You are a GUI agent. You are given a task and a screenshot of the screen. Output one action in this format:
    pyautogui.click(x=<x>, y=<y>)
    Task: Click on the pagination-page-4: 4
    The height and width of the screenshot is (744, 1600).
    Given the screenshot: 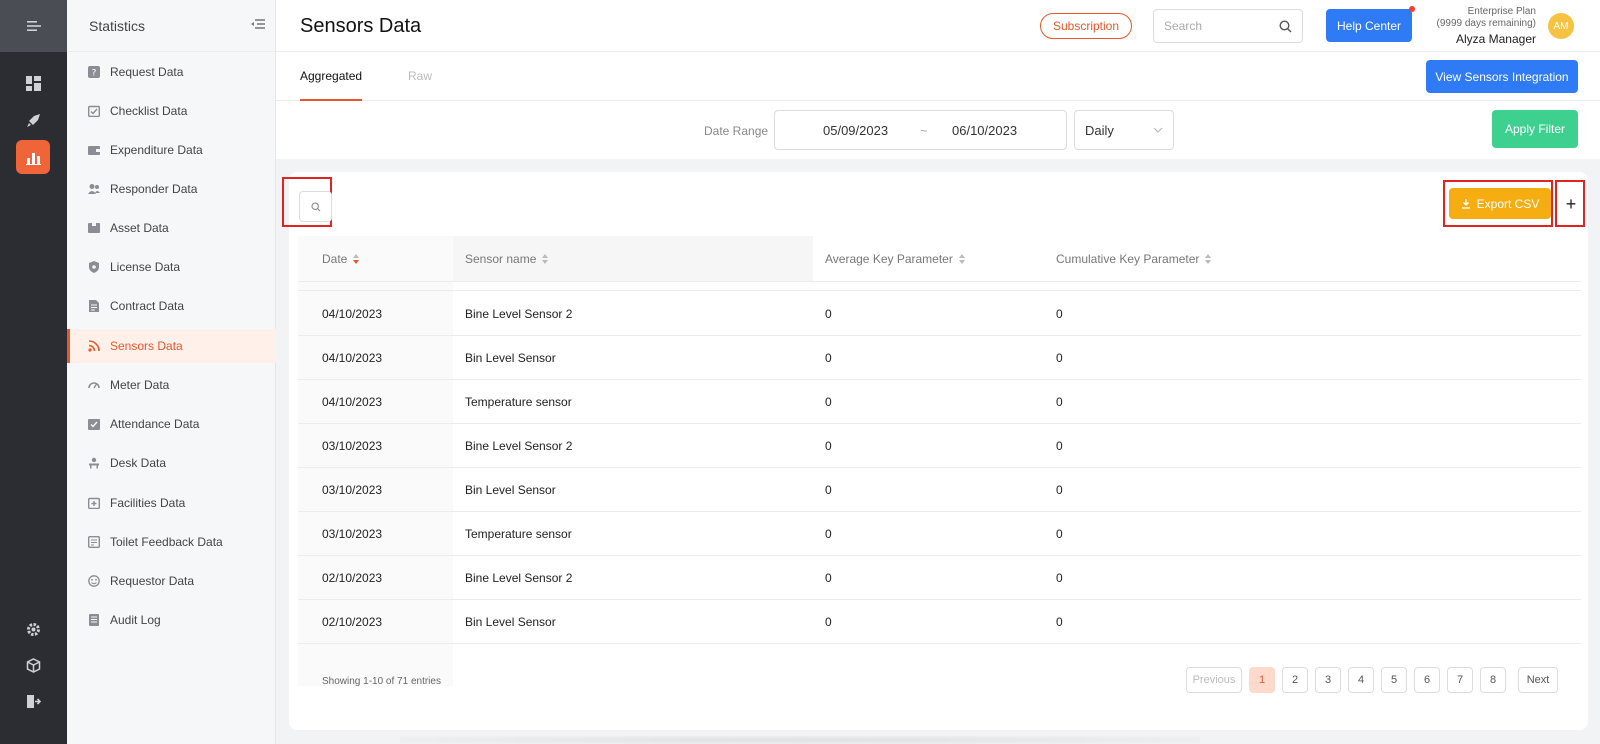 What is the action you would take?
    pyautogui.click(x=1361, y=680)
    